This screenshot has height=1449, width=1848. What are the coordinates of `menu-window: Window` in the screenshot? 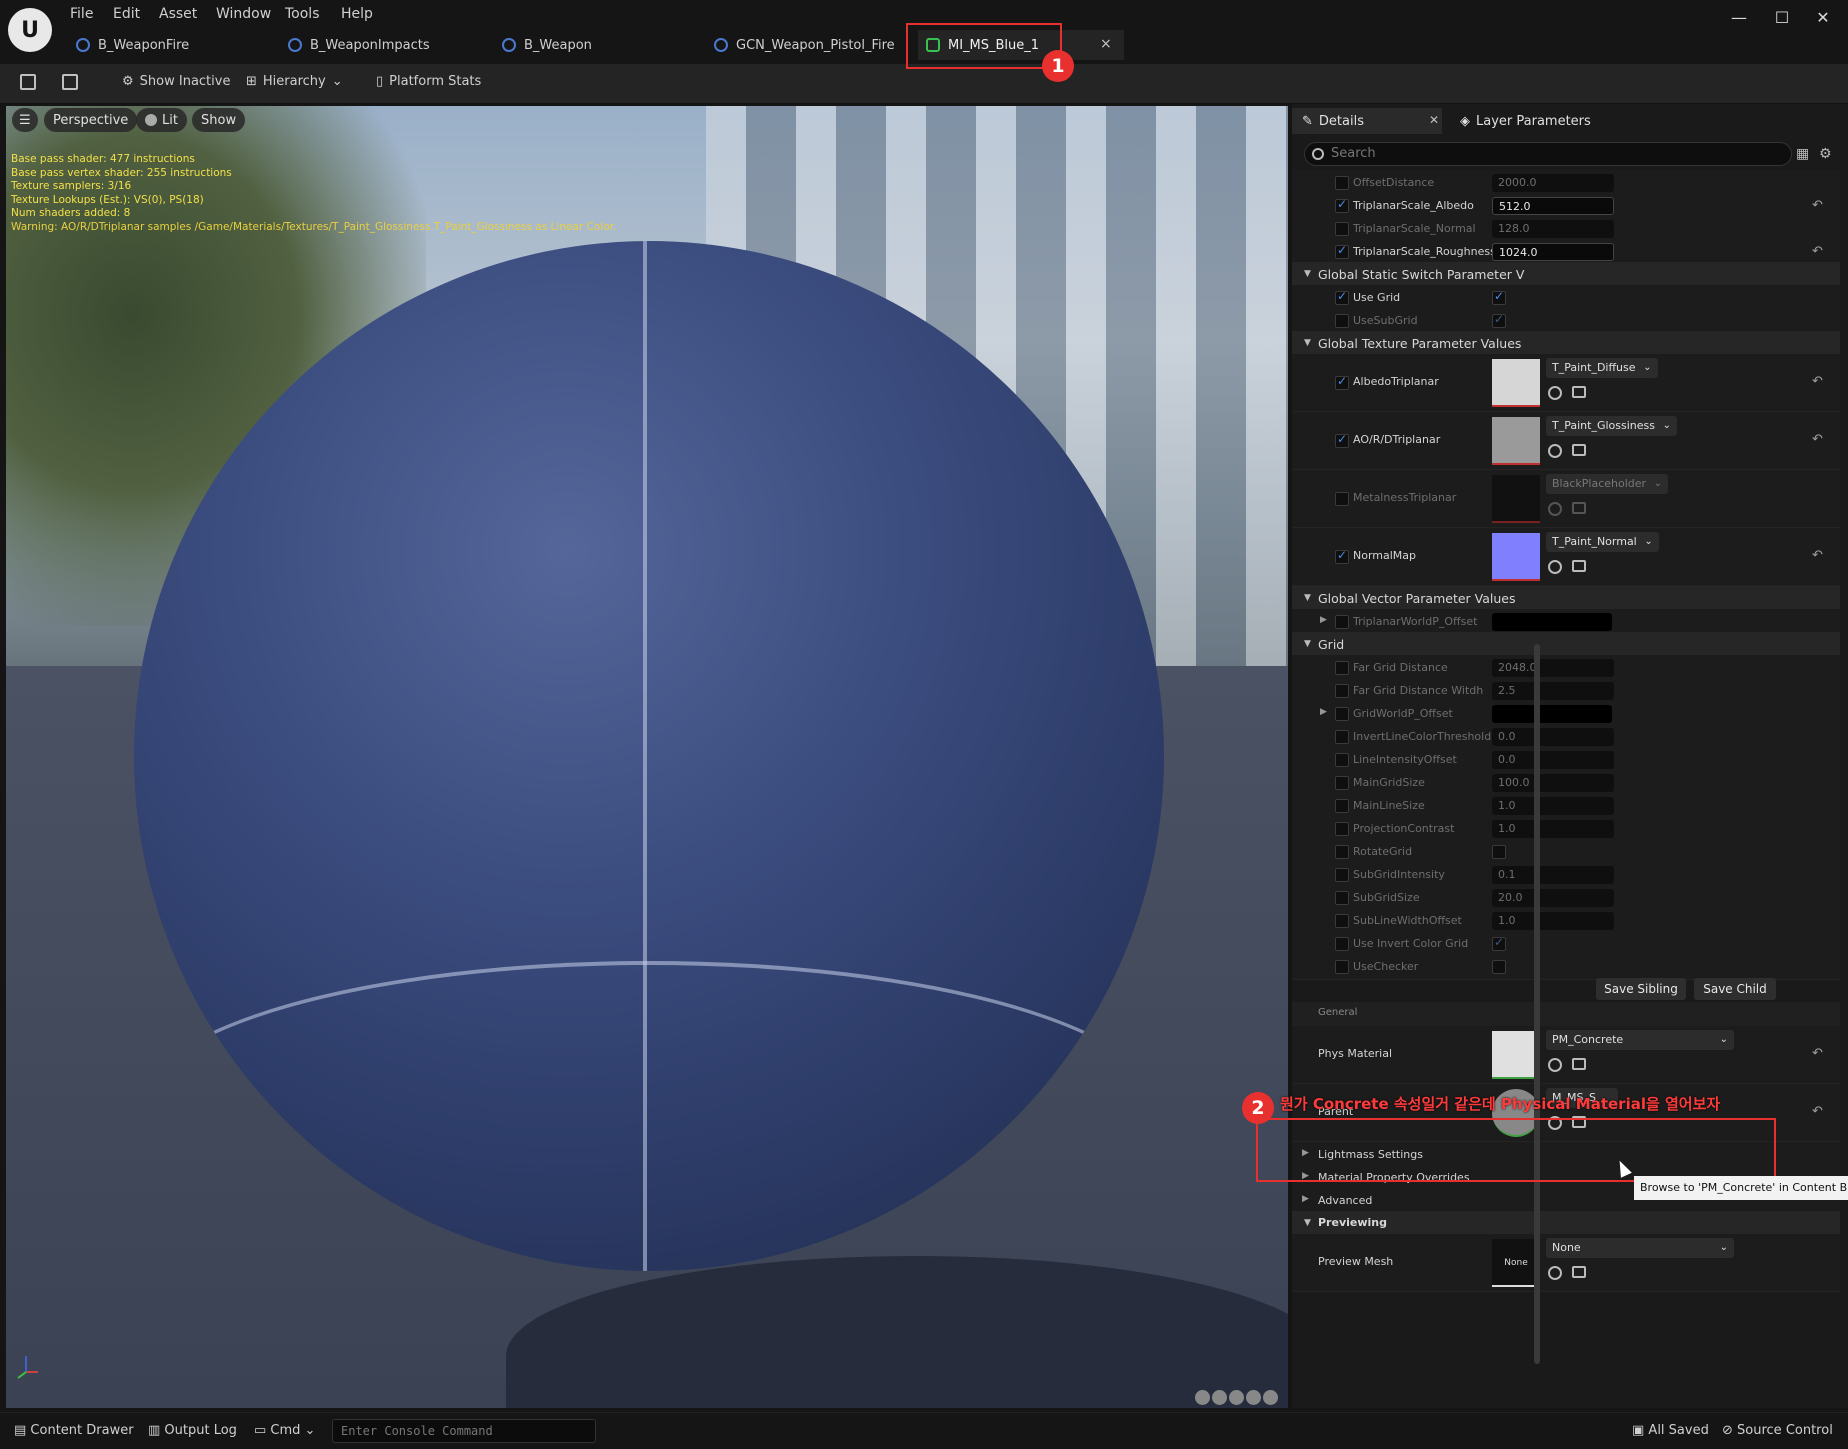 It's located at (243, 14).